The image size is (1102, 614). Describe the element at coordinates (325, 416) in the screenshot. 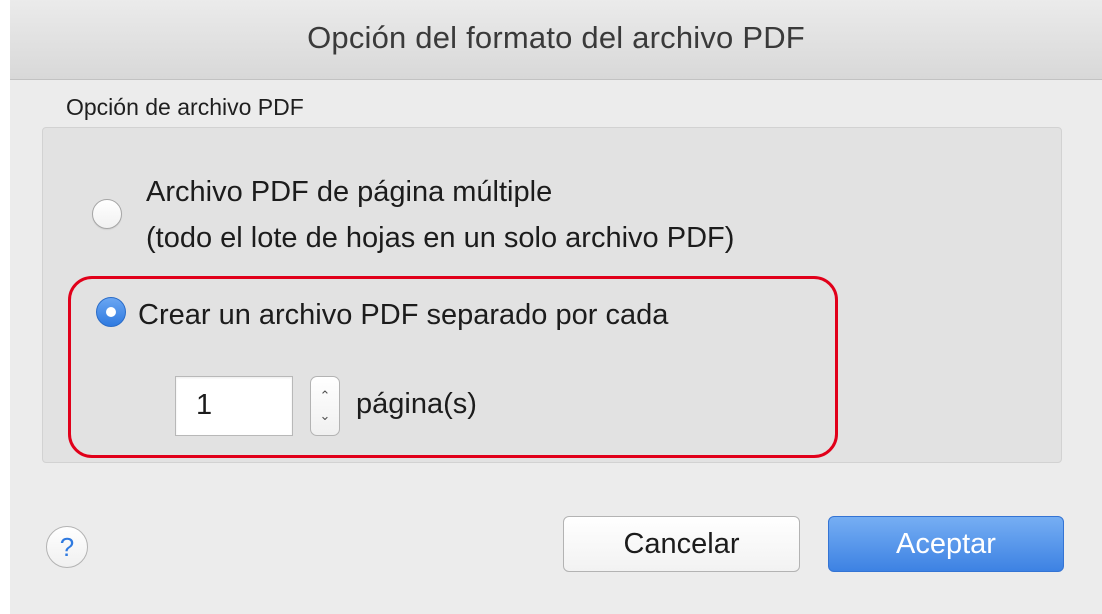

I see `stepper-down-icon: ⌄` at that location.